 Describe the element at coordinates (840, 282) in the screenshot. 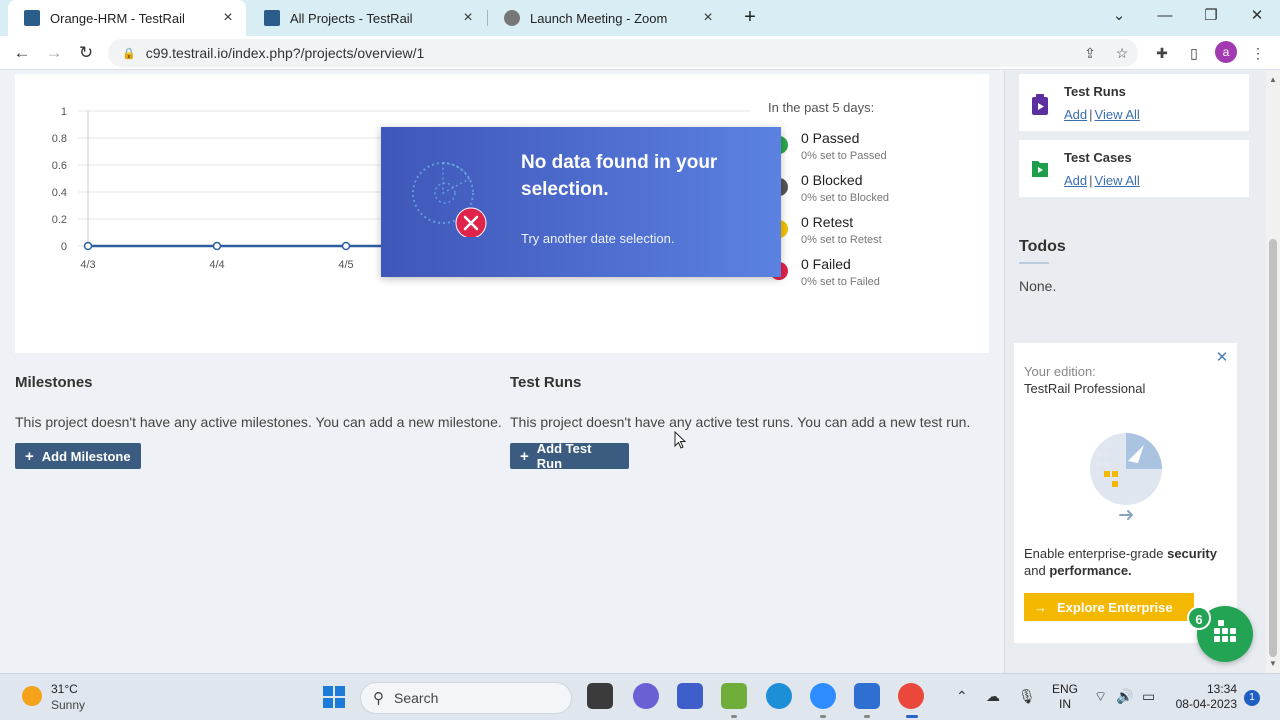

I see `legend-subtext: 0% set to Failed` at that location.